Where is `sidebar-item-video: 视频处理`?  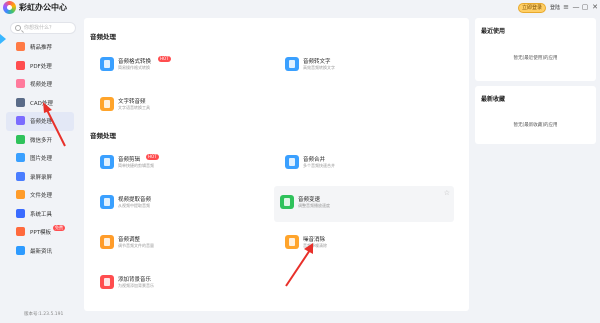
sidebar-item-video: 视频处理 is located at coordinates (40, 84).